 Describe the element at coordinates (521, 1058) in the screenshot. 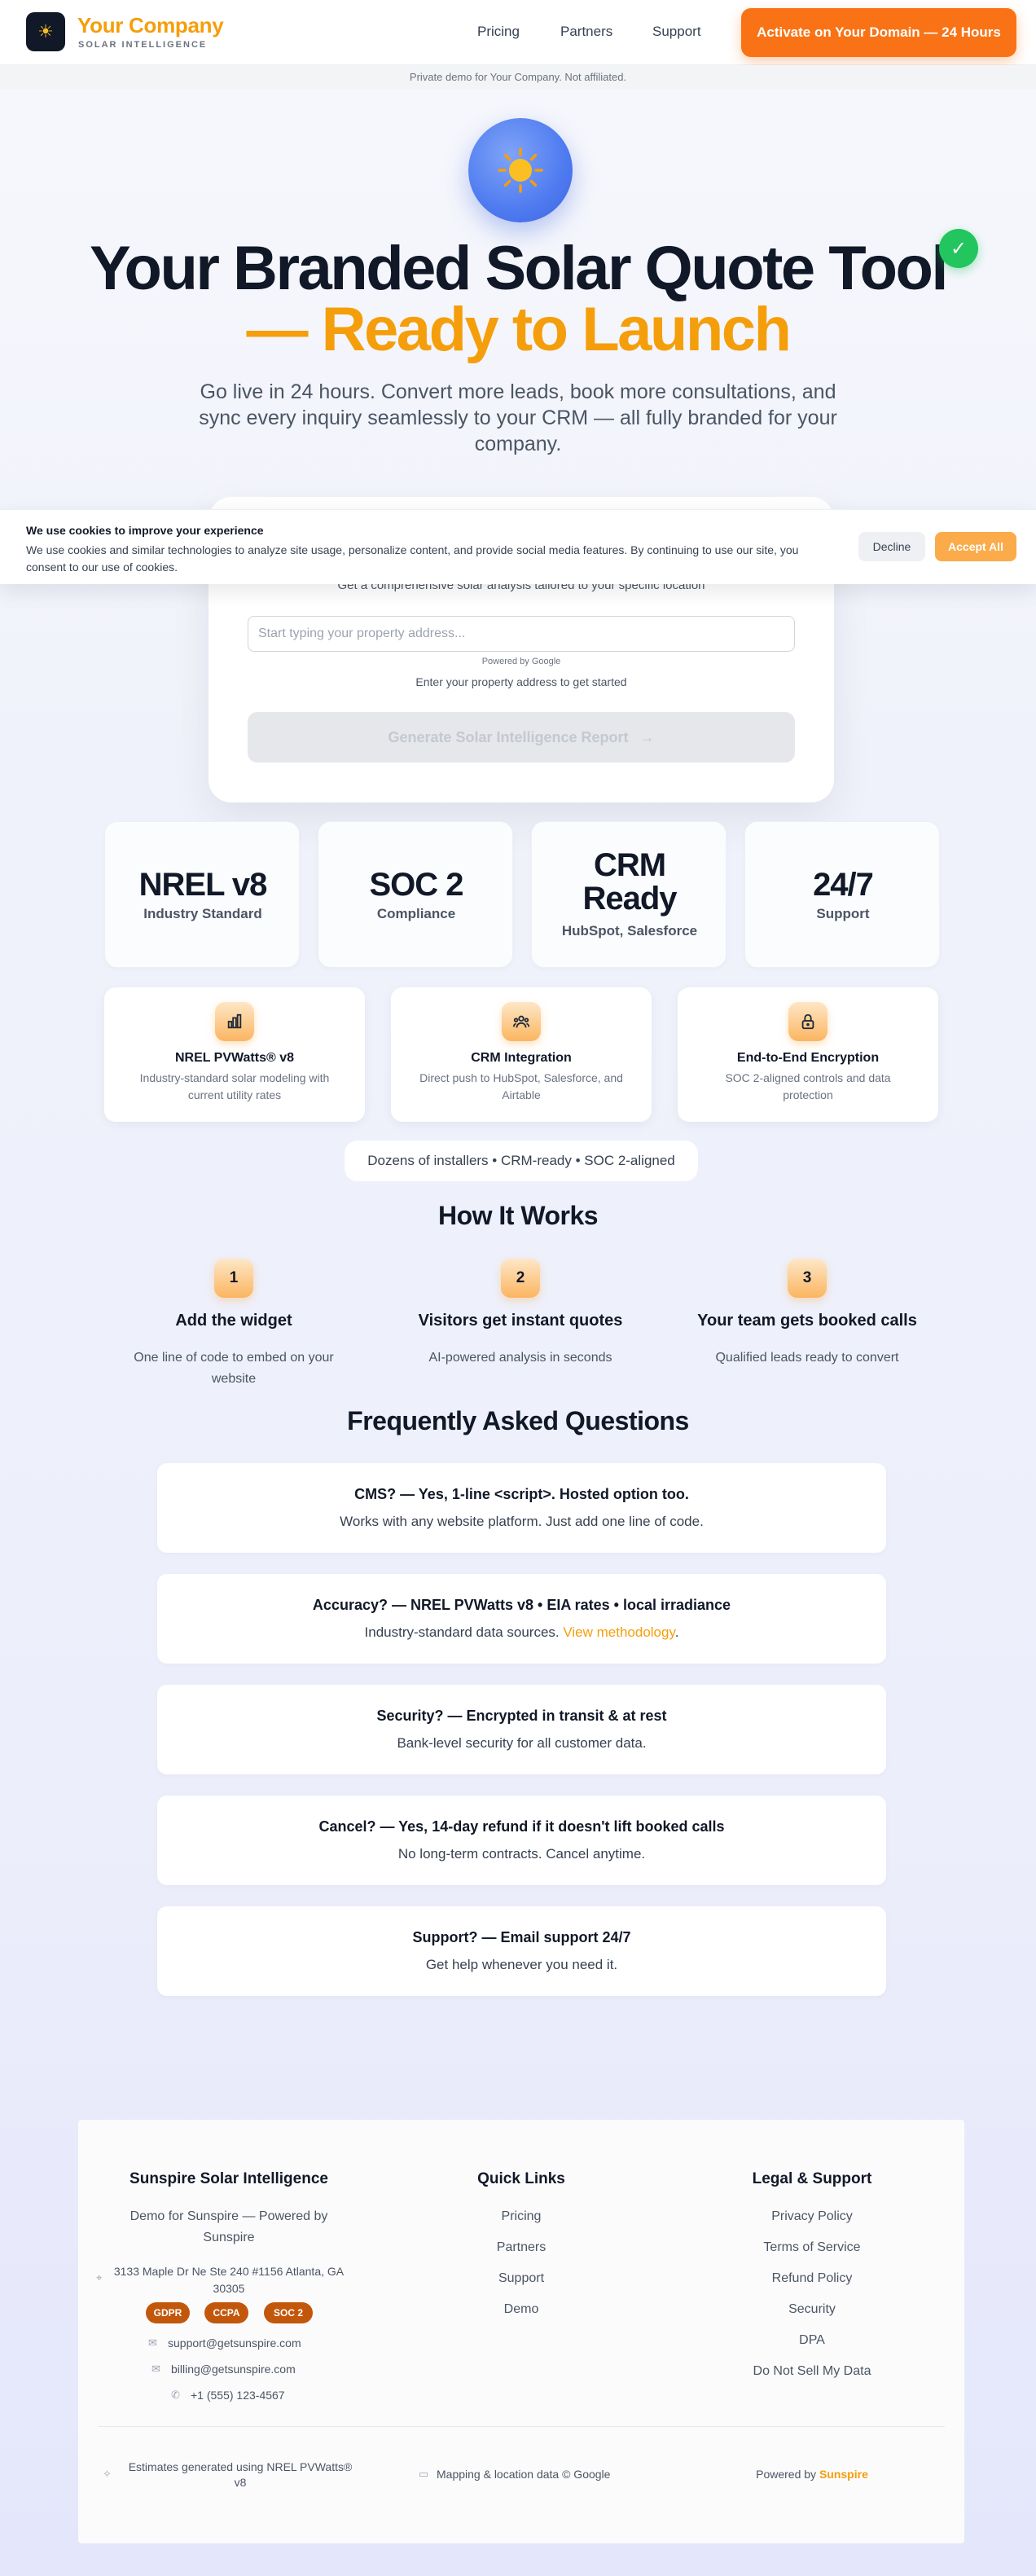

I see `feature-title: CRM Integration` at that location.